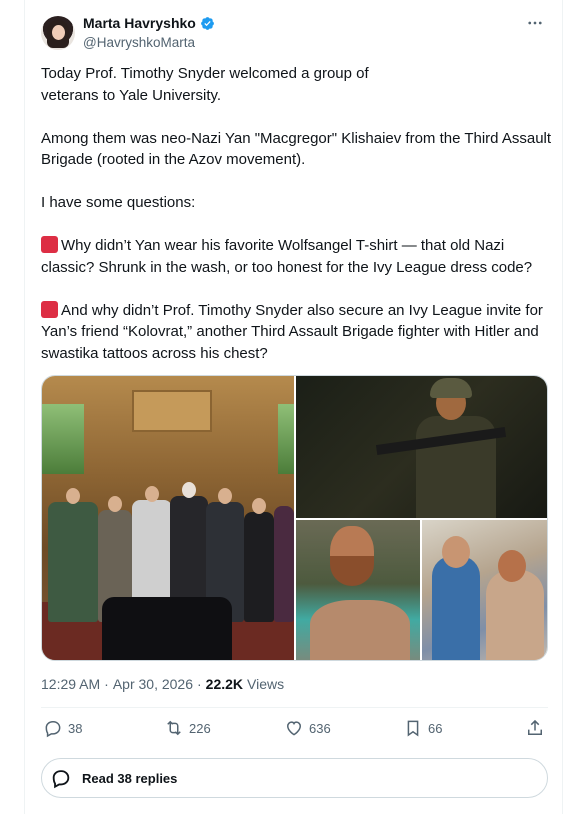 The height and width of the screenshot is (814, 585). I want to click on repost-count: 226, so click(200, 728).